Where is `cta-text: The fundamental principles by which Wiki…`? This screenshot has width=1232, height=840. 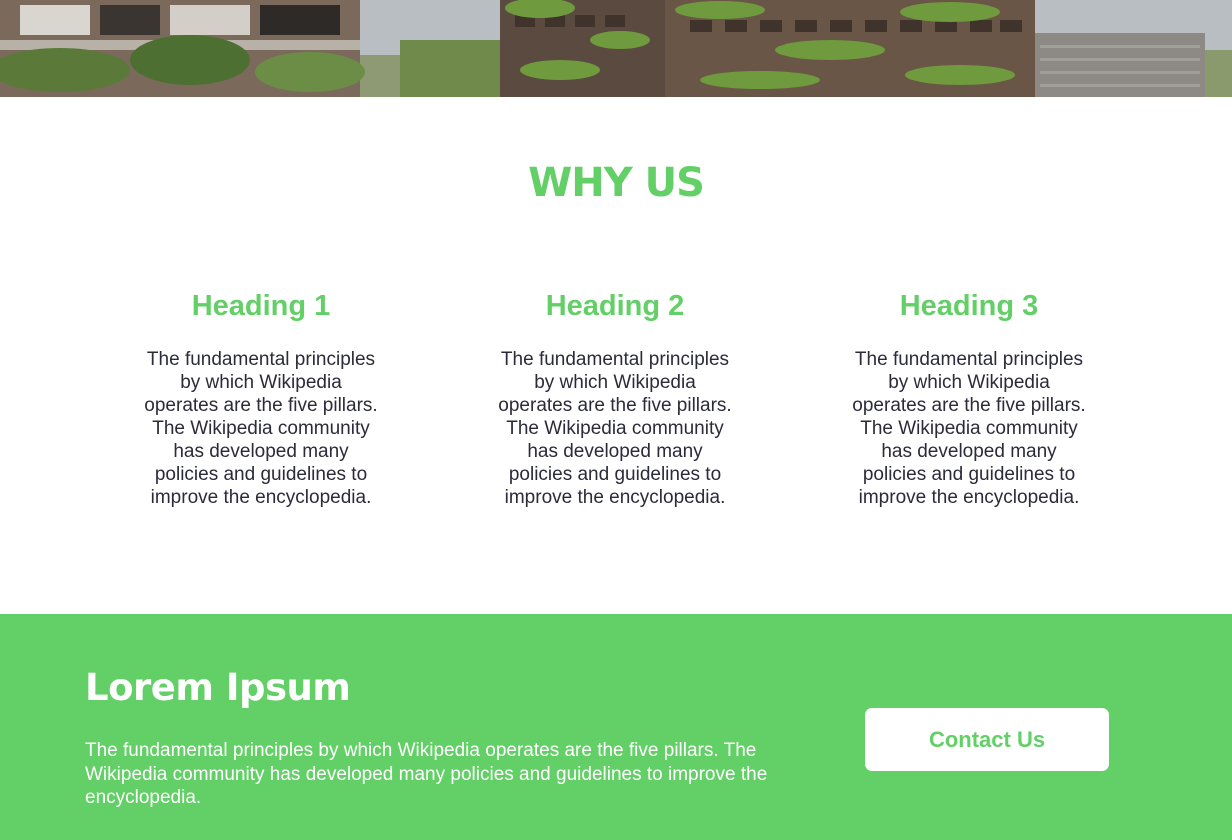
cta-text: The fundamental principles by which Wiki… is located at coordinates (426, 774).